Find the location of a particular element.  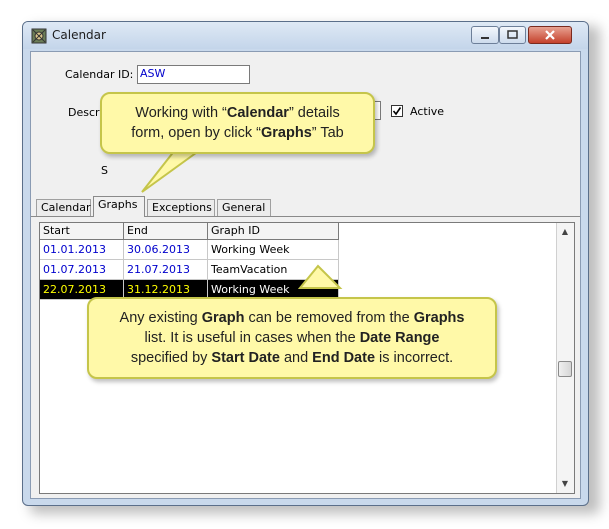

callout-bottom-text: and is located at coordinates (296, 358).